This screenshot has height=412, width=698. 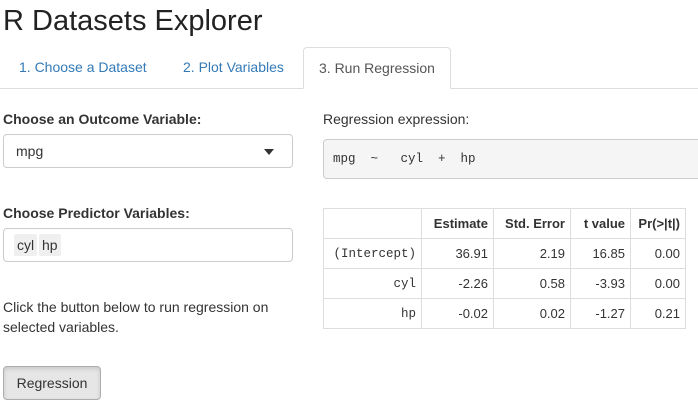 I want to click on header-t-value: t value, so click(x=600, y=223).